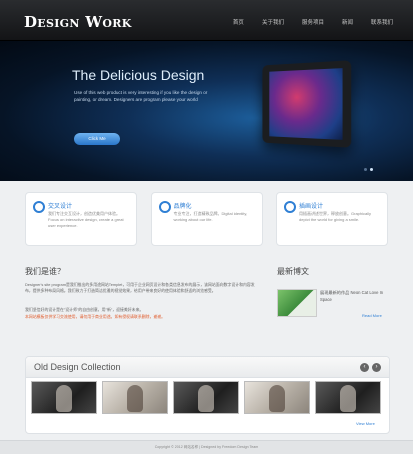  I want to click on news-thumbnail, so click(297, 303).